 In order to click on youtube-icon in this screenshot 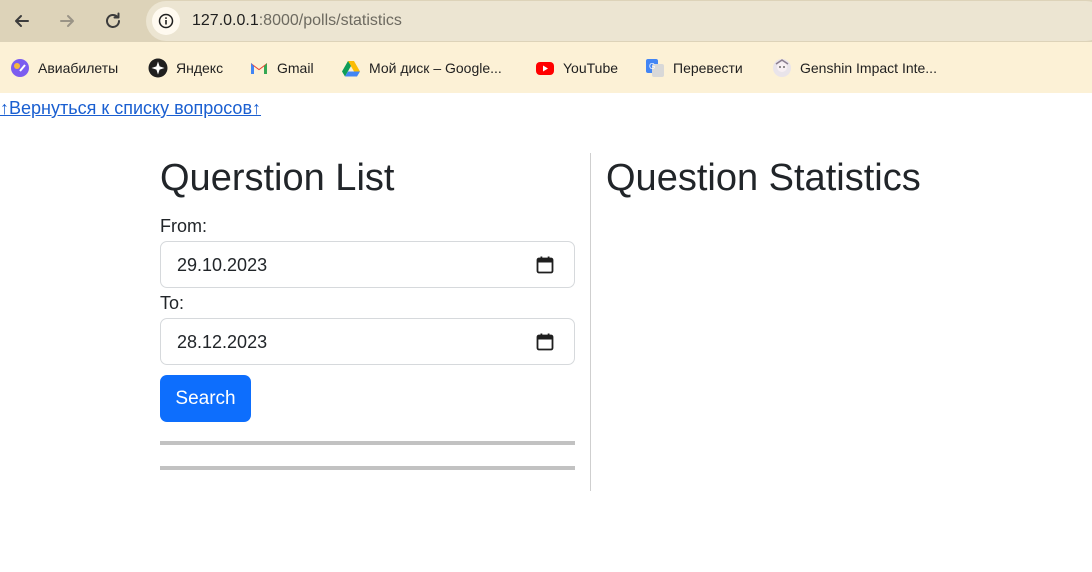, I will do `click(545, 68)`.